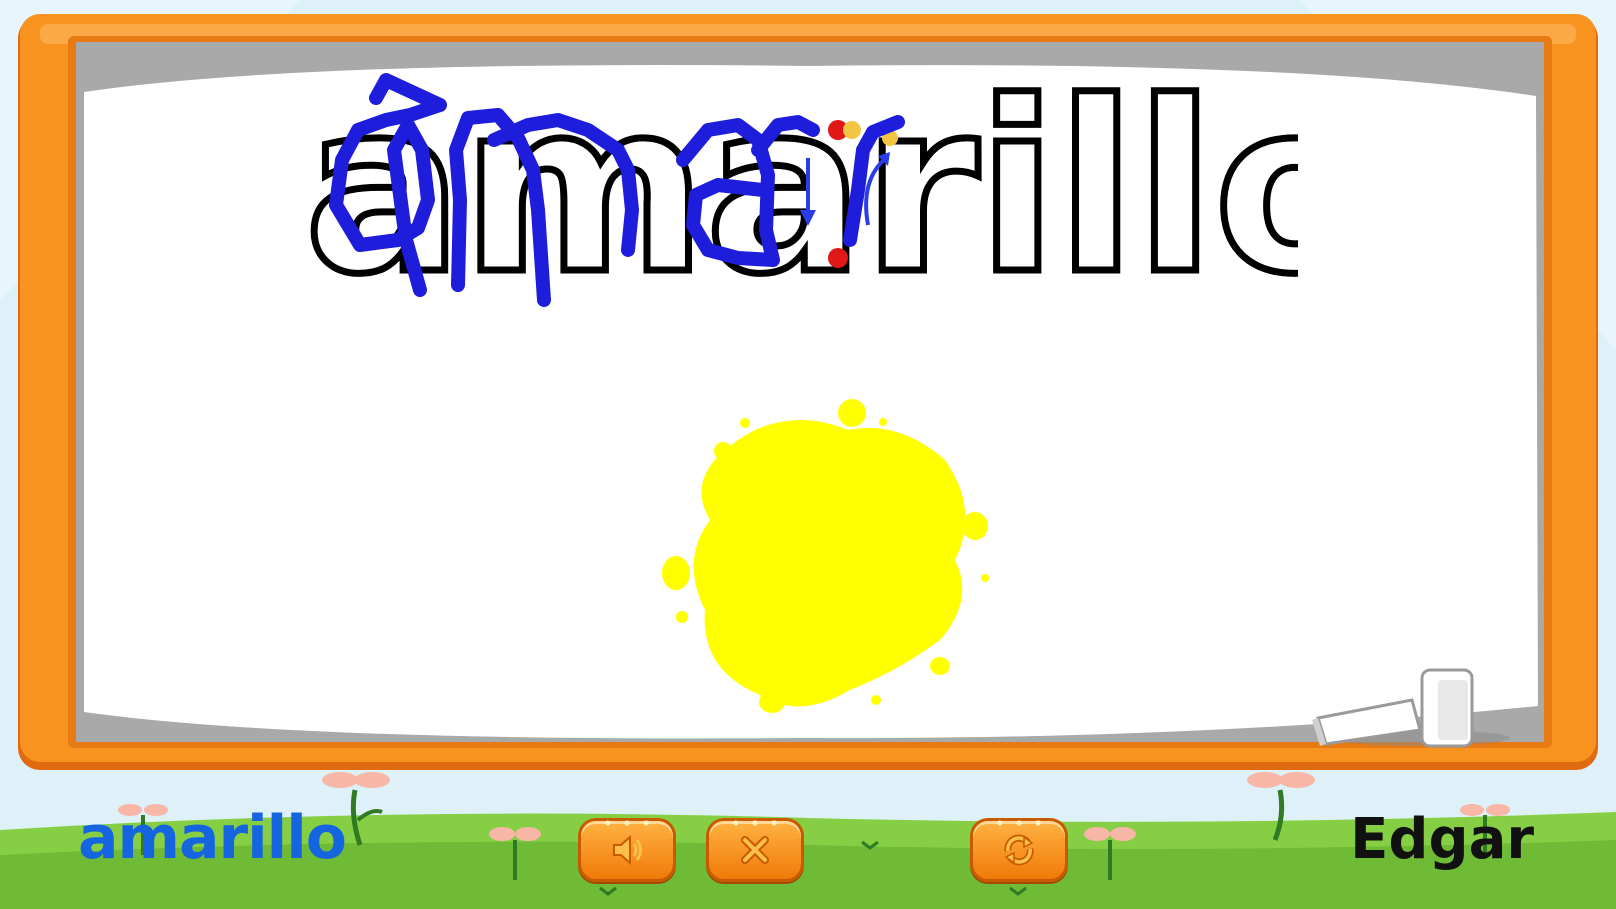 The width and height of the screenshot is (1616, 909). Describe the element at coordinates (212, 838) in the screenshot. I see `word-label: amarillo` at that location.